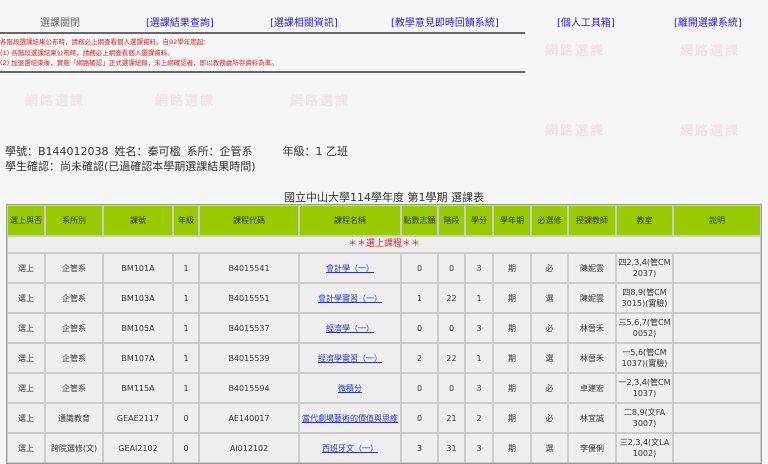  What do you see at coordinates (445, 21) in the screenshot?
I see `nav-teaching-feedback: [教學意見即時回饋系統]` at bounding box center [445, 21].